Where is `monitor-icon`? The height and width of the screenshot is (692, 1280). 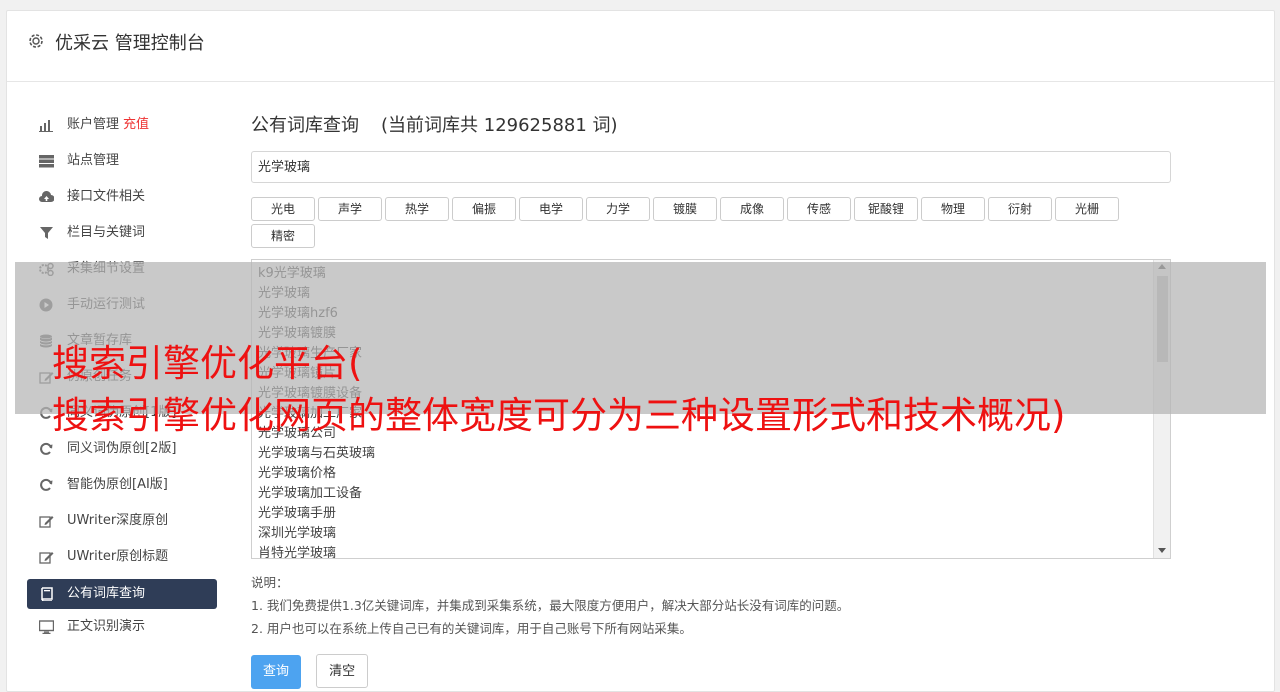 monitor-icon is located at coordinates (46, 627).